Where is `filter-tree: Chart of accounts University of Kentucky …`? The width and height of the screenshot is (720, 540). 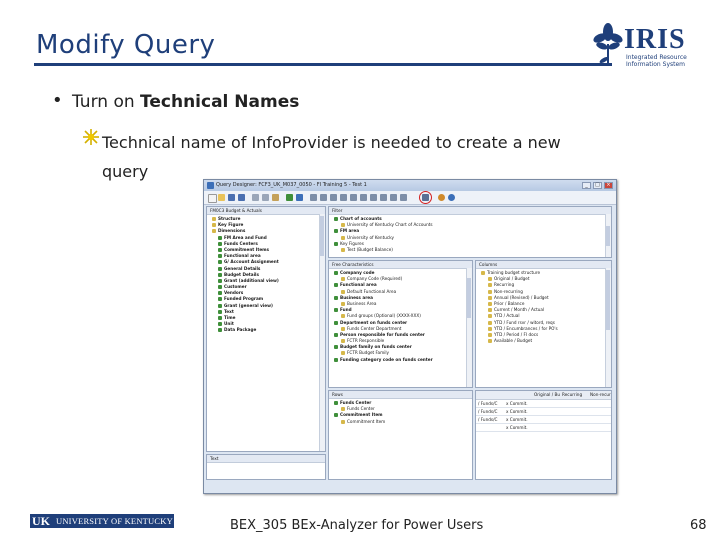 filter-tree: Chart of accounts University of Kentucky … is located at coordinates (470, 234).